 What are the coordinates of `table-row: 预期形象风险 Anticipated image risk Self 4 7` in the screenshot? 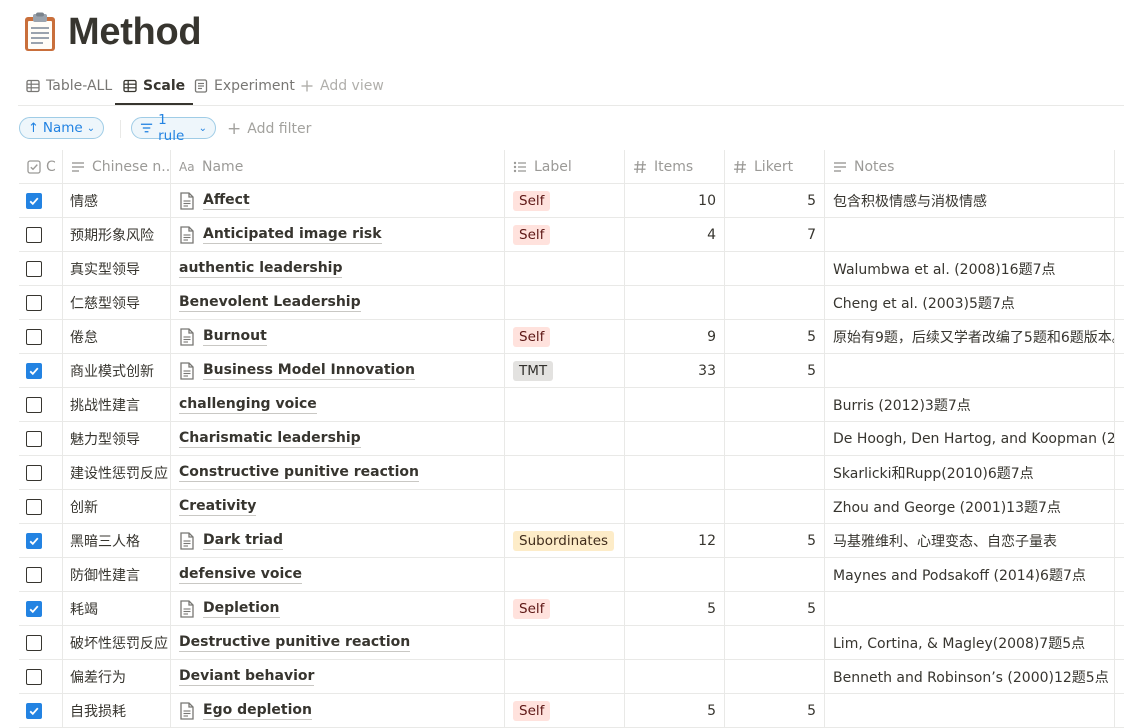 It's located at (571, 235).